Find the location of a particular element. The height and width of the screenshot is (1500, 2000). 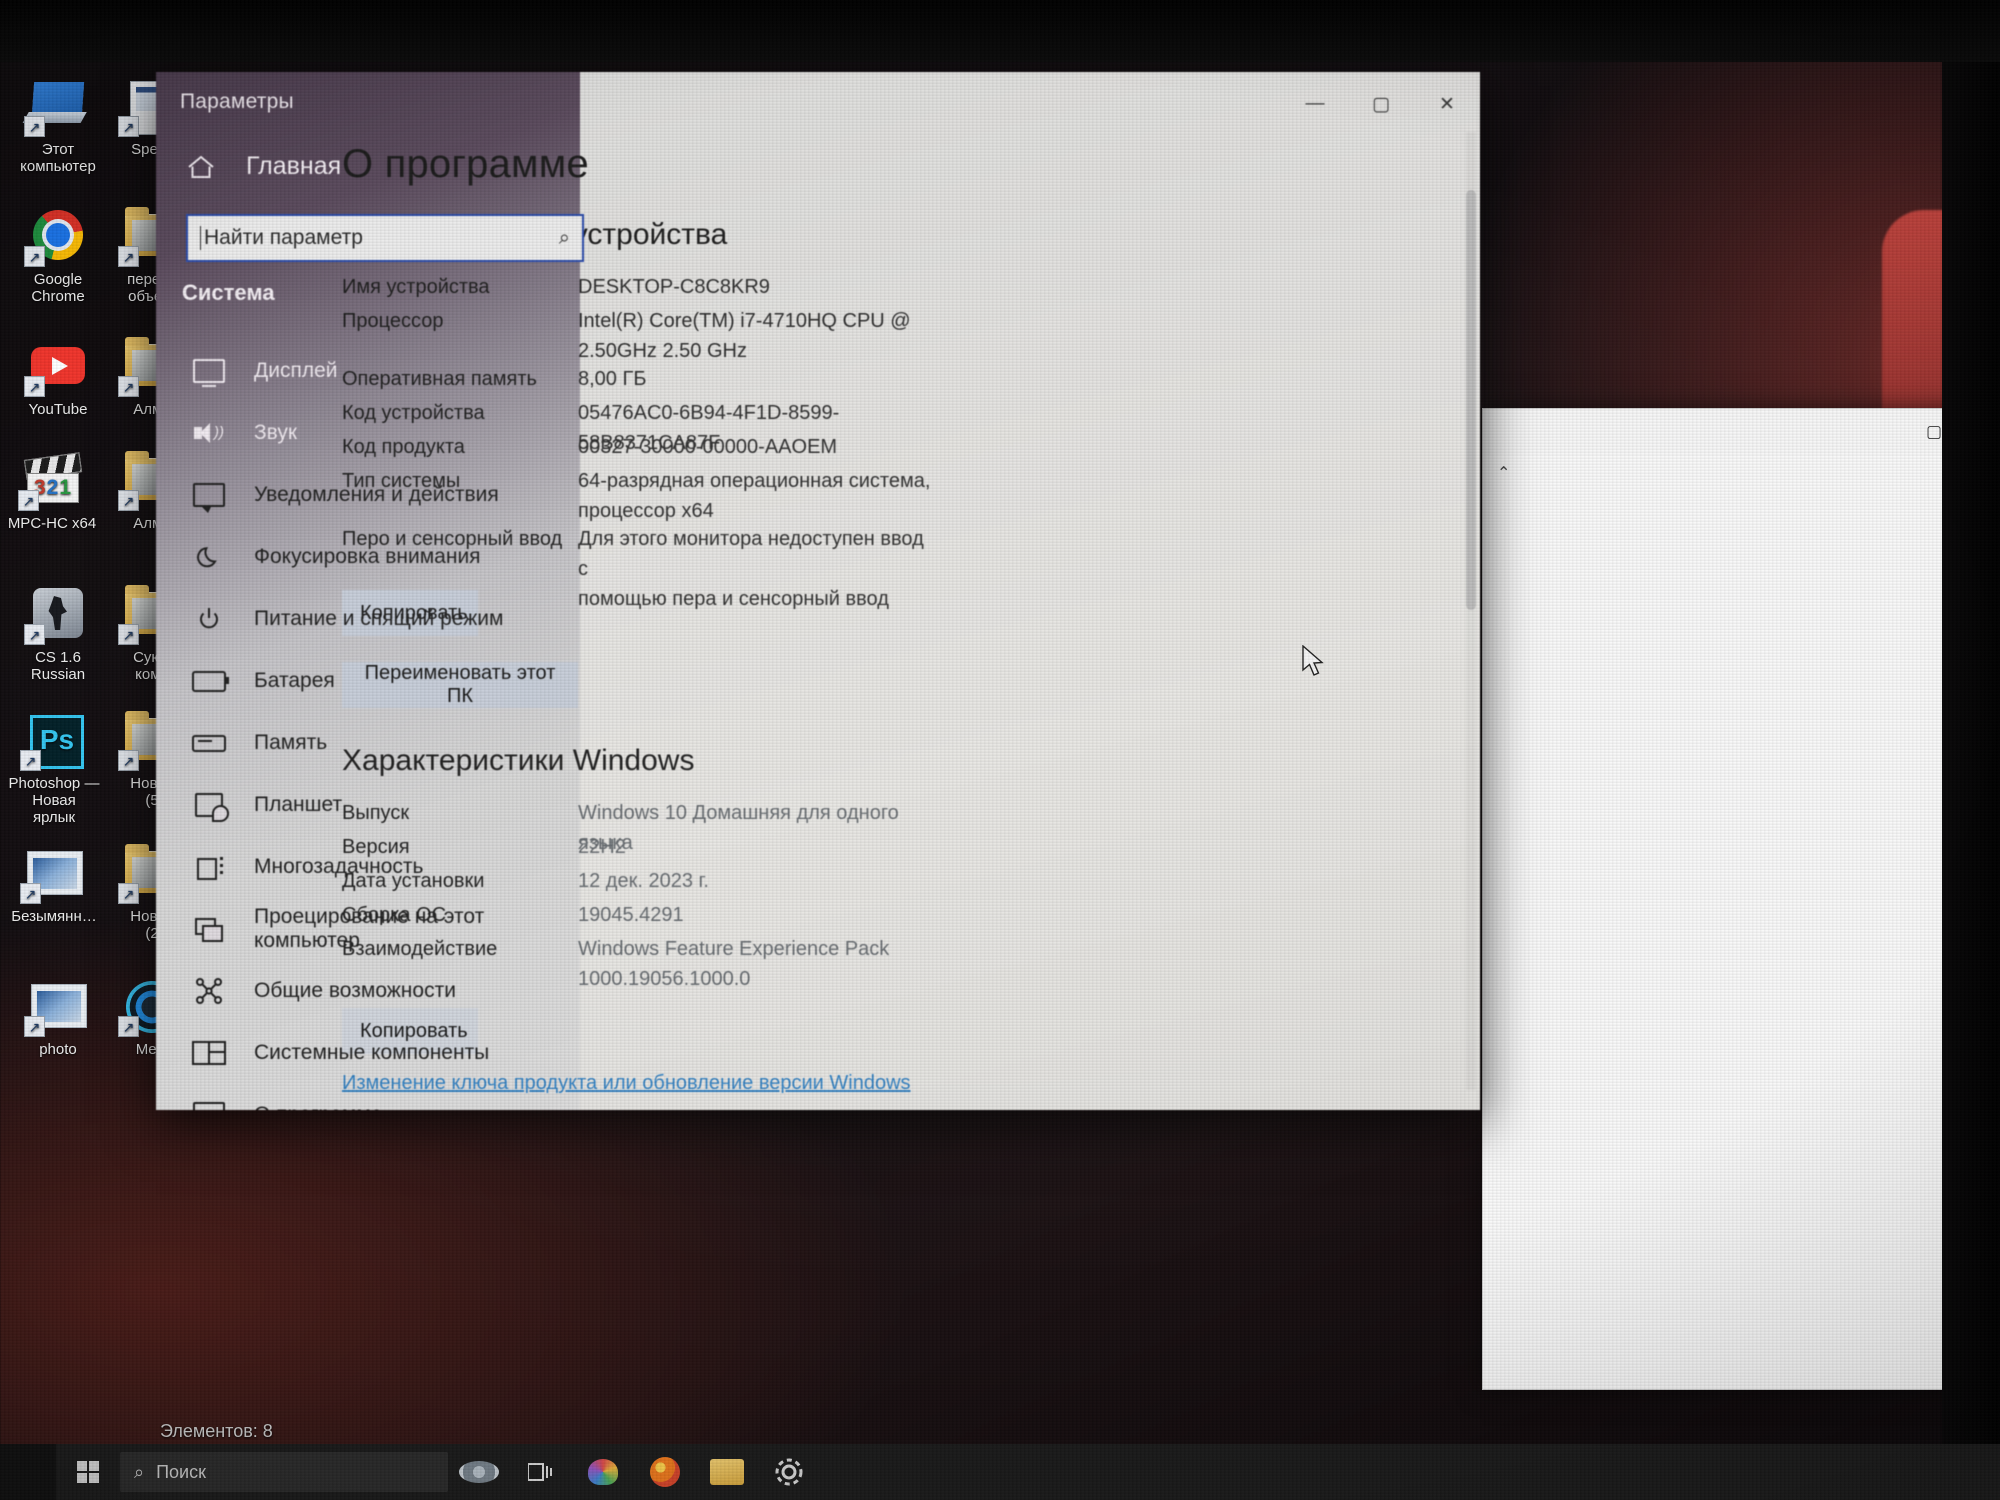

sidebar-item-1: Дисплей is located at coordinates (379, 371).